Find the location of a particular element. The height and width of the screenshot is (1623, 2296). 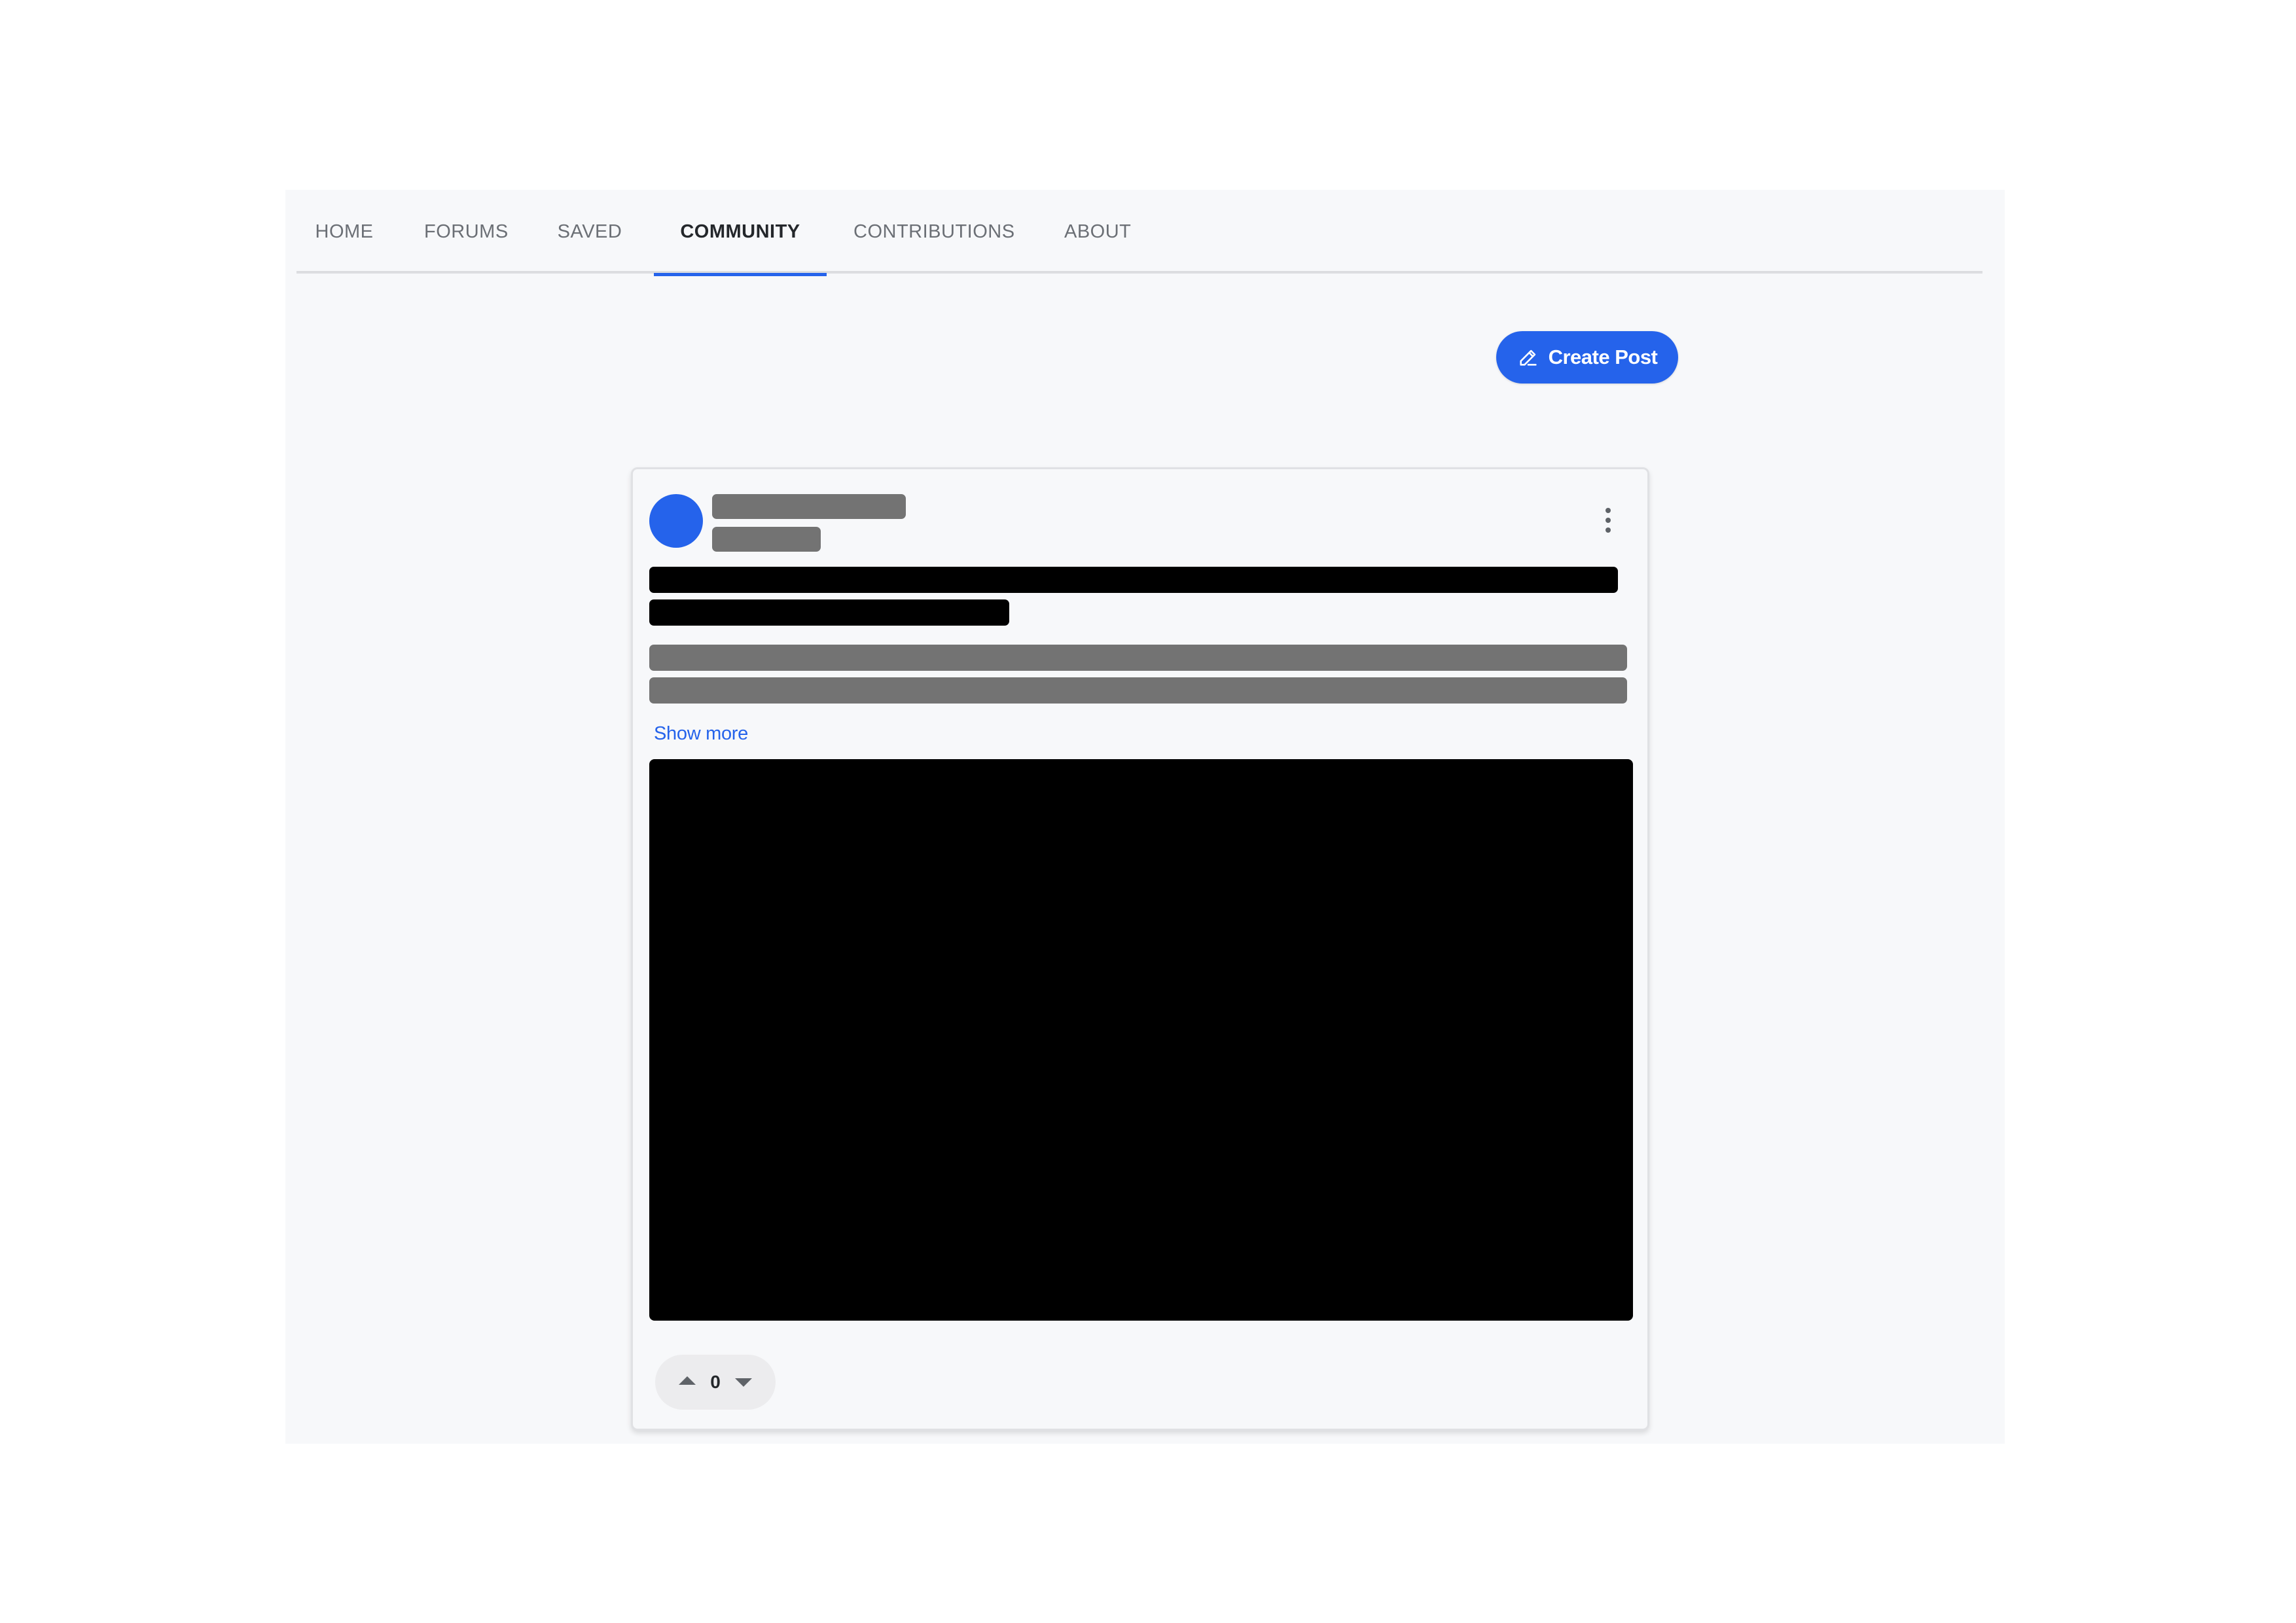

tab-community: COMMUNITY is located at coordinates (740, 233).